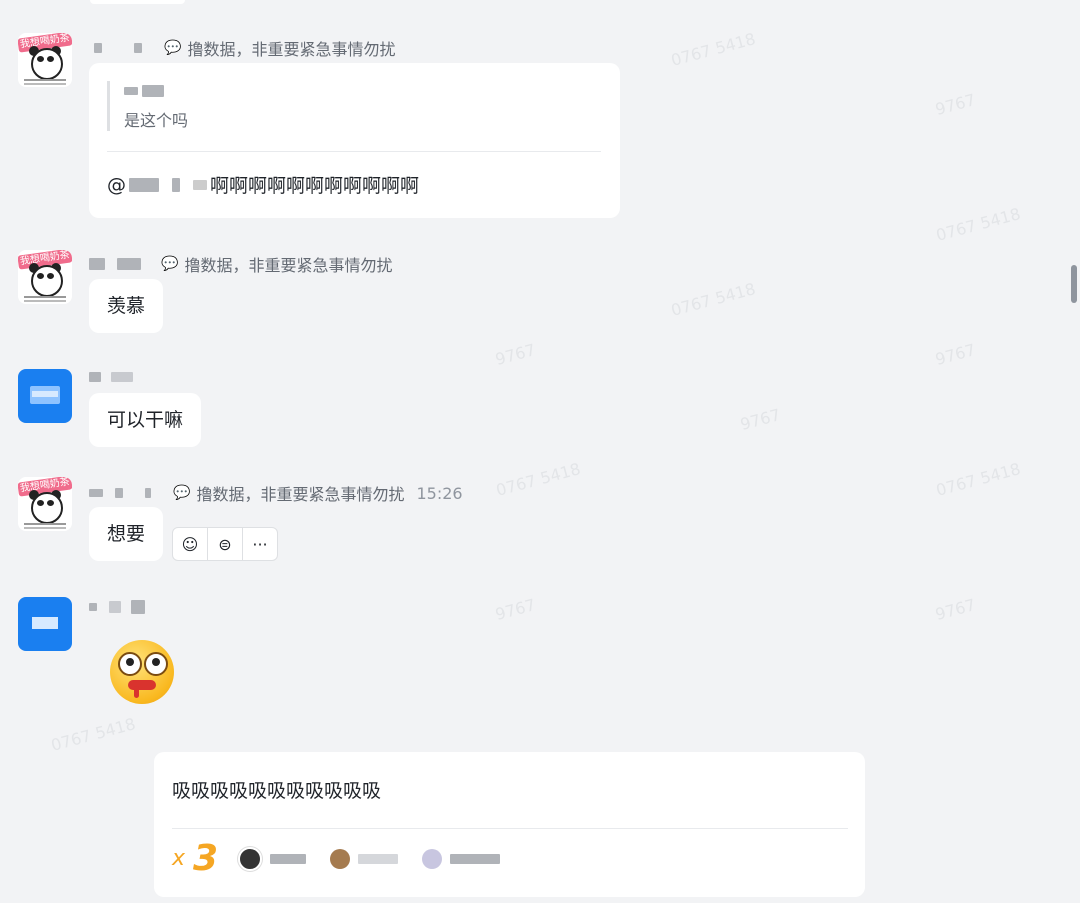 The image size is (1080, 903). What do you see at coordinates (509, 824) in the screenshot?
I see `message-bubble-with-reactions: 吸吸吸吸吸吸吸吸吸吸吸 x 3` at bounding box center [509, 824].